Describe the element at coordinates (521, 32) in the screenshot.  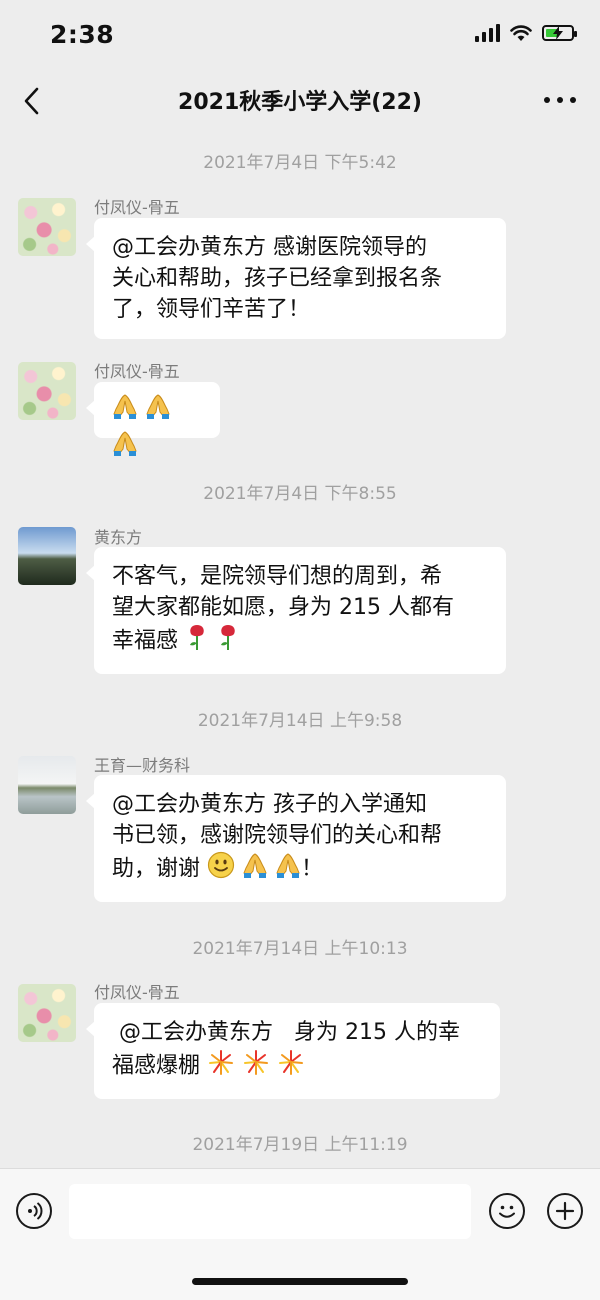
I see `wifi-icon` at that location.